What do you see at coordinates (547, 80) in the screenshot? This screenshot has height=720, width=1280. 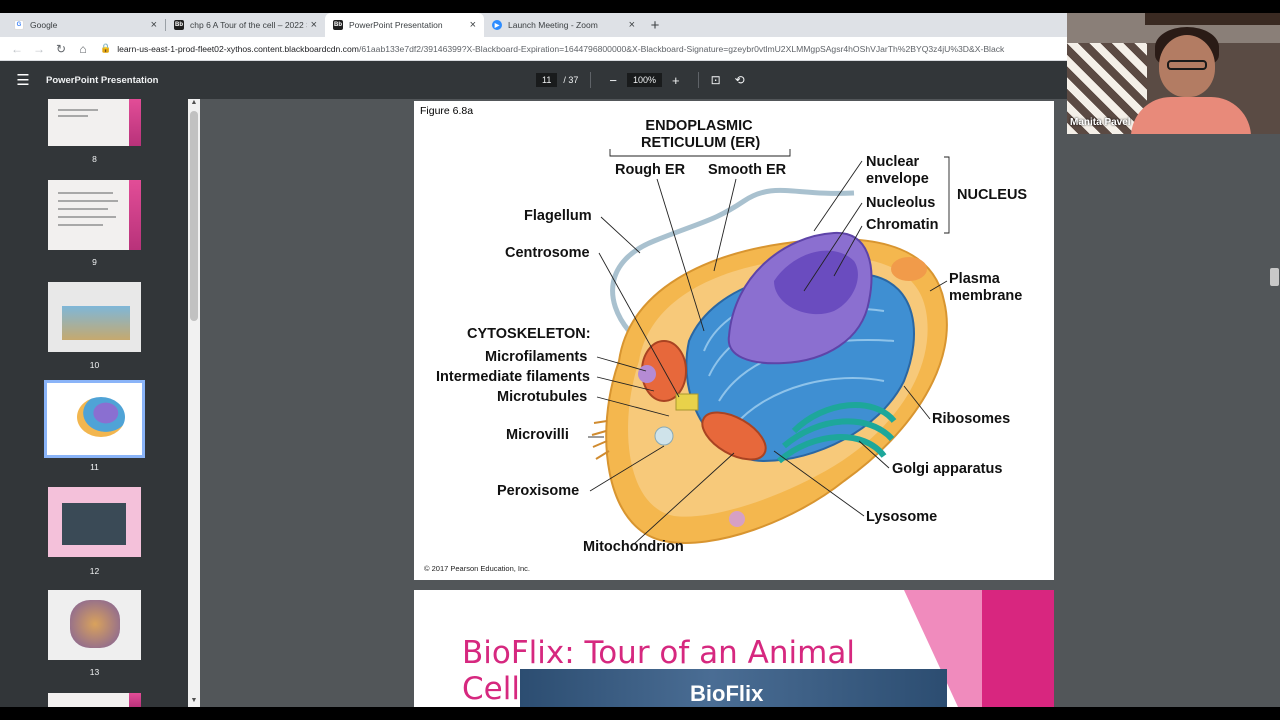 I see `page-number-input: 11` at bounding box center [547, 80].